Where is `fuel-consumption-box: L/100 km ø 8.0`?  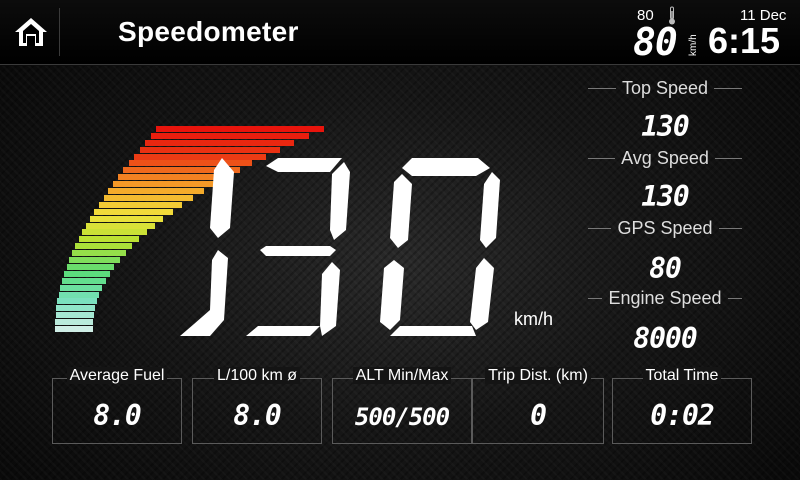
fuel-consumption-box: L/100 km ø 8.0 is located at coordinates (257, 405).